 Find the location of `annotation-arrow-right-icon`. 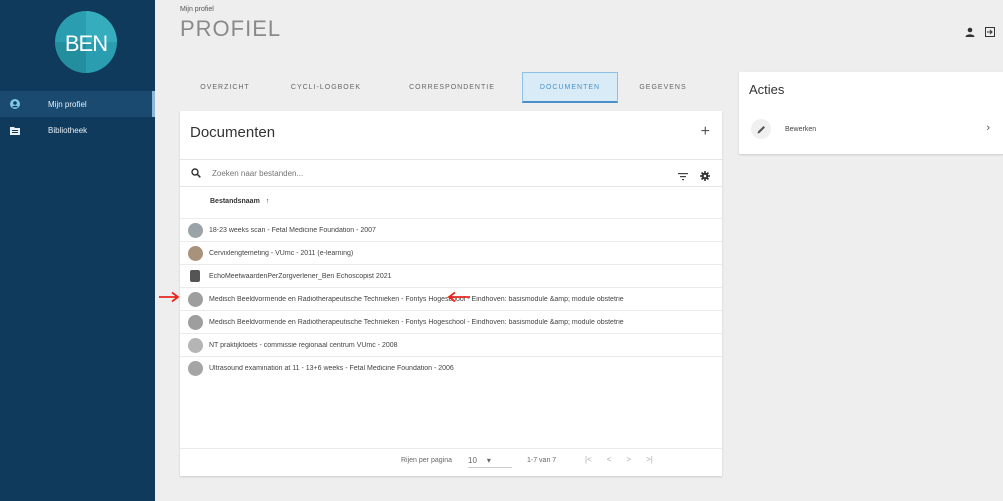

annotation-arrow-right-icon is located at coordinates (169, 298).